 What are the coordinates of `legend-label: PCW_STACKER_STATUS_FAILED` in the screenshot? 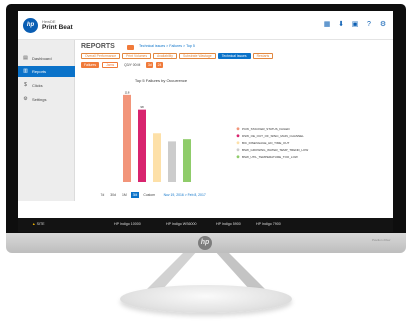 It's located at (266, 129).